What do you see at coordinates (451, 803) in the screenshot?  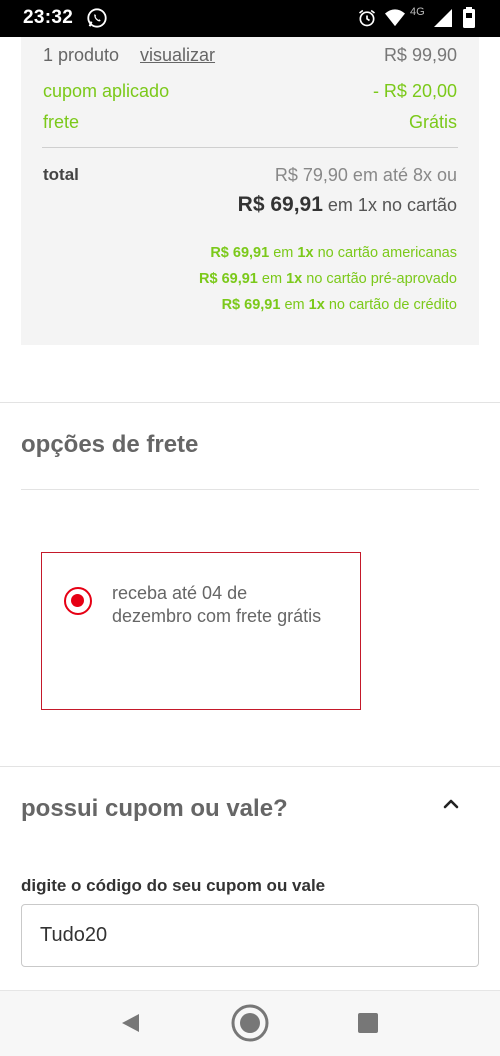 I see `chevron-up-icon` at bounding box center [451, 803].